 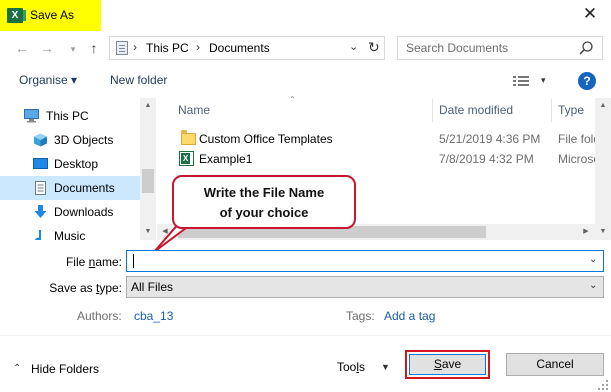 What do you see at coordinates (385, 367) in the screenshot?
I see `tools-dropdown-icon: ▼` at bounding box center [385, 367].